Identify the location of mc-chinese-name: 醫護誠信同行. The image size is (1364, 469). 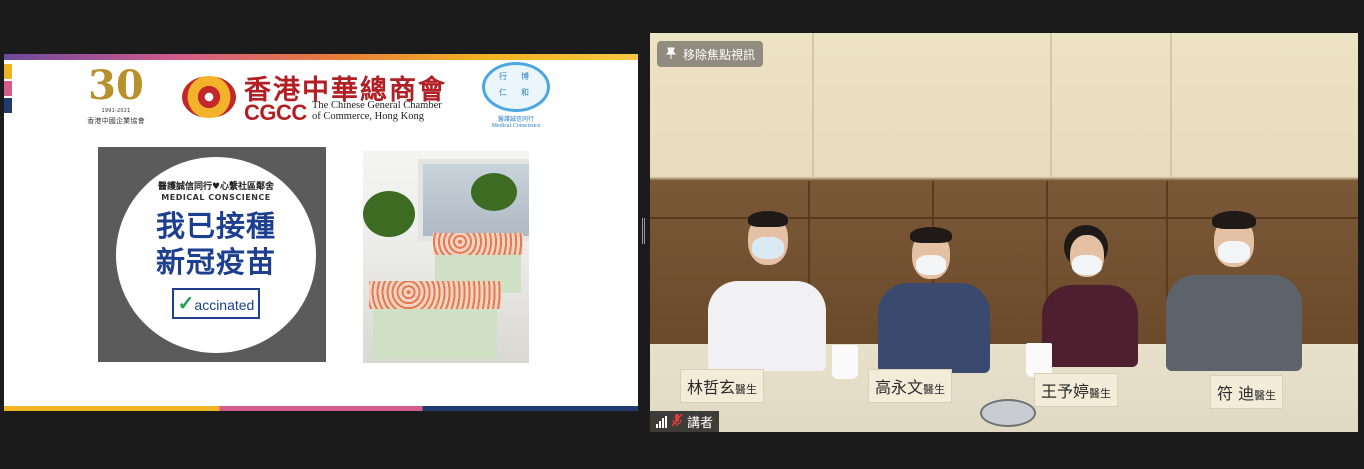
(515, 119).